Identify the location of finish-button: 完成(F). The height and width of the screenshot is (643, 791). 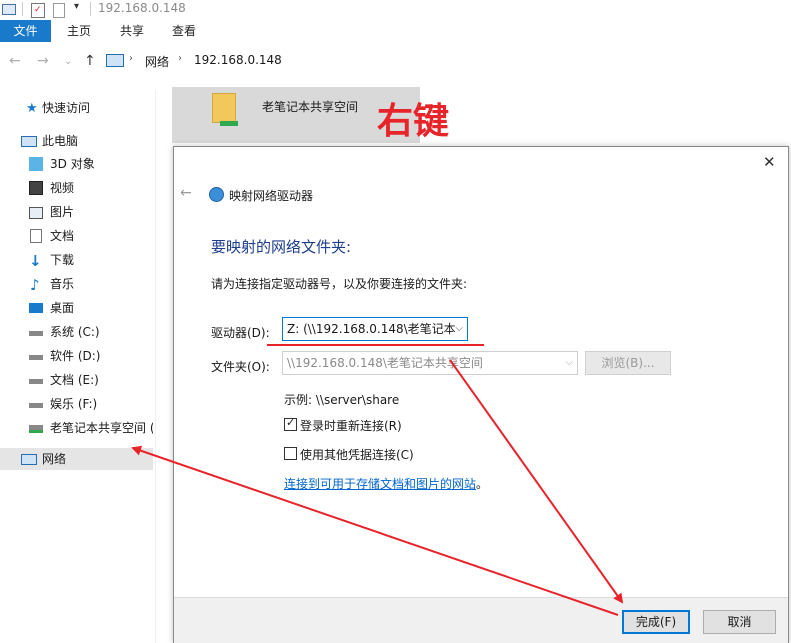
(656, 622).